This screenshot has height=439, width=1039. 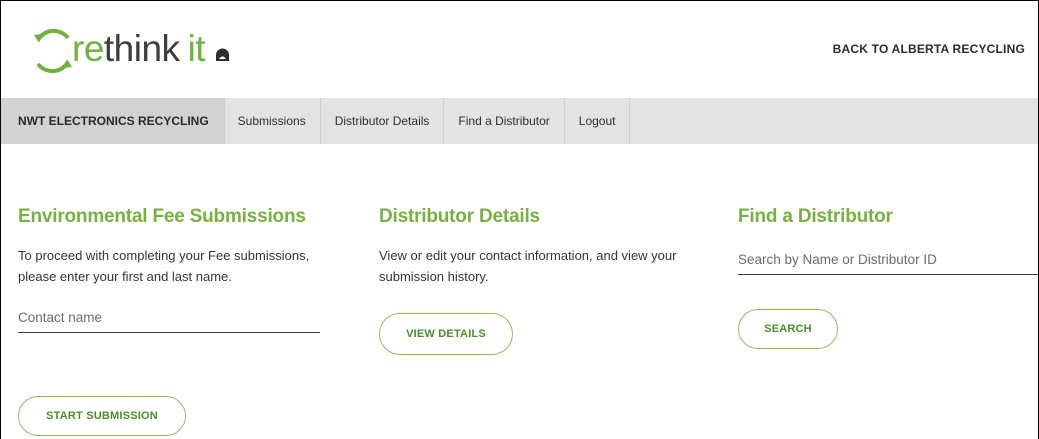 What do you see at coordinates (169, 321) in the screenshot?
I see `contact-name-input` at bounding box center [169, 321].